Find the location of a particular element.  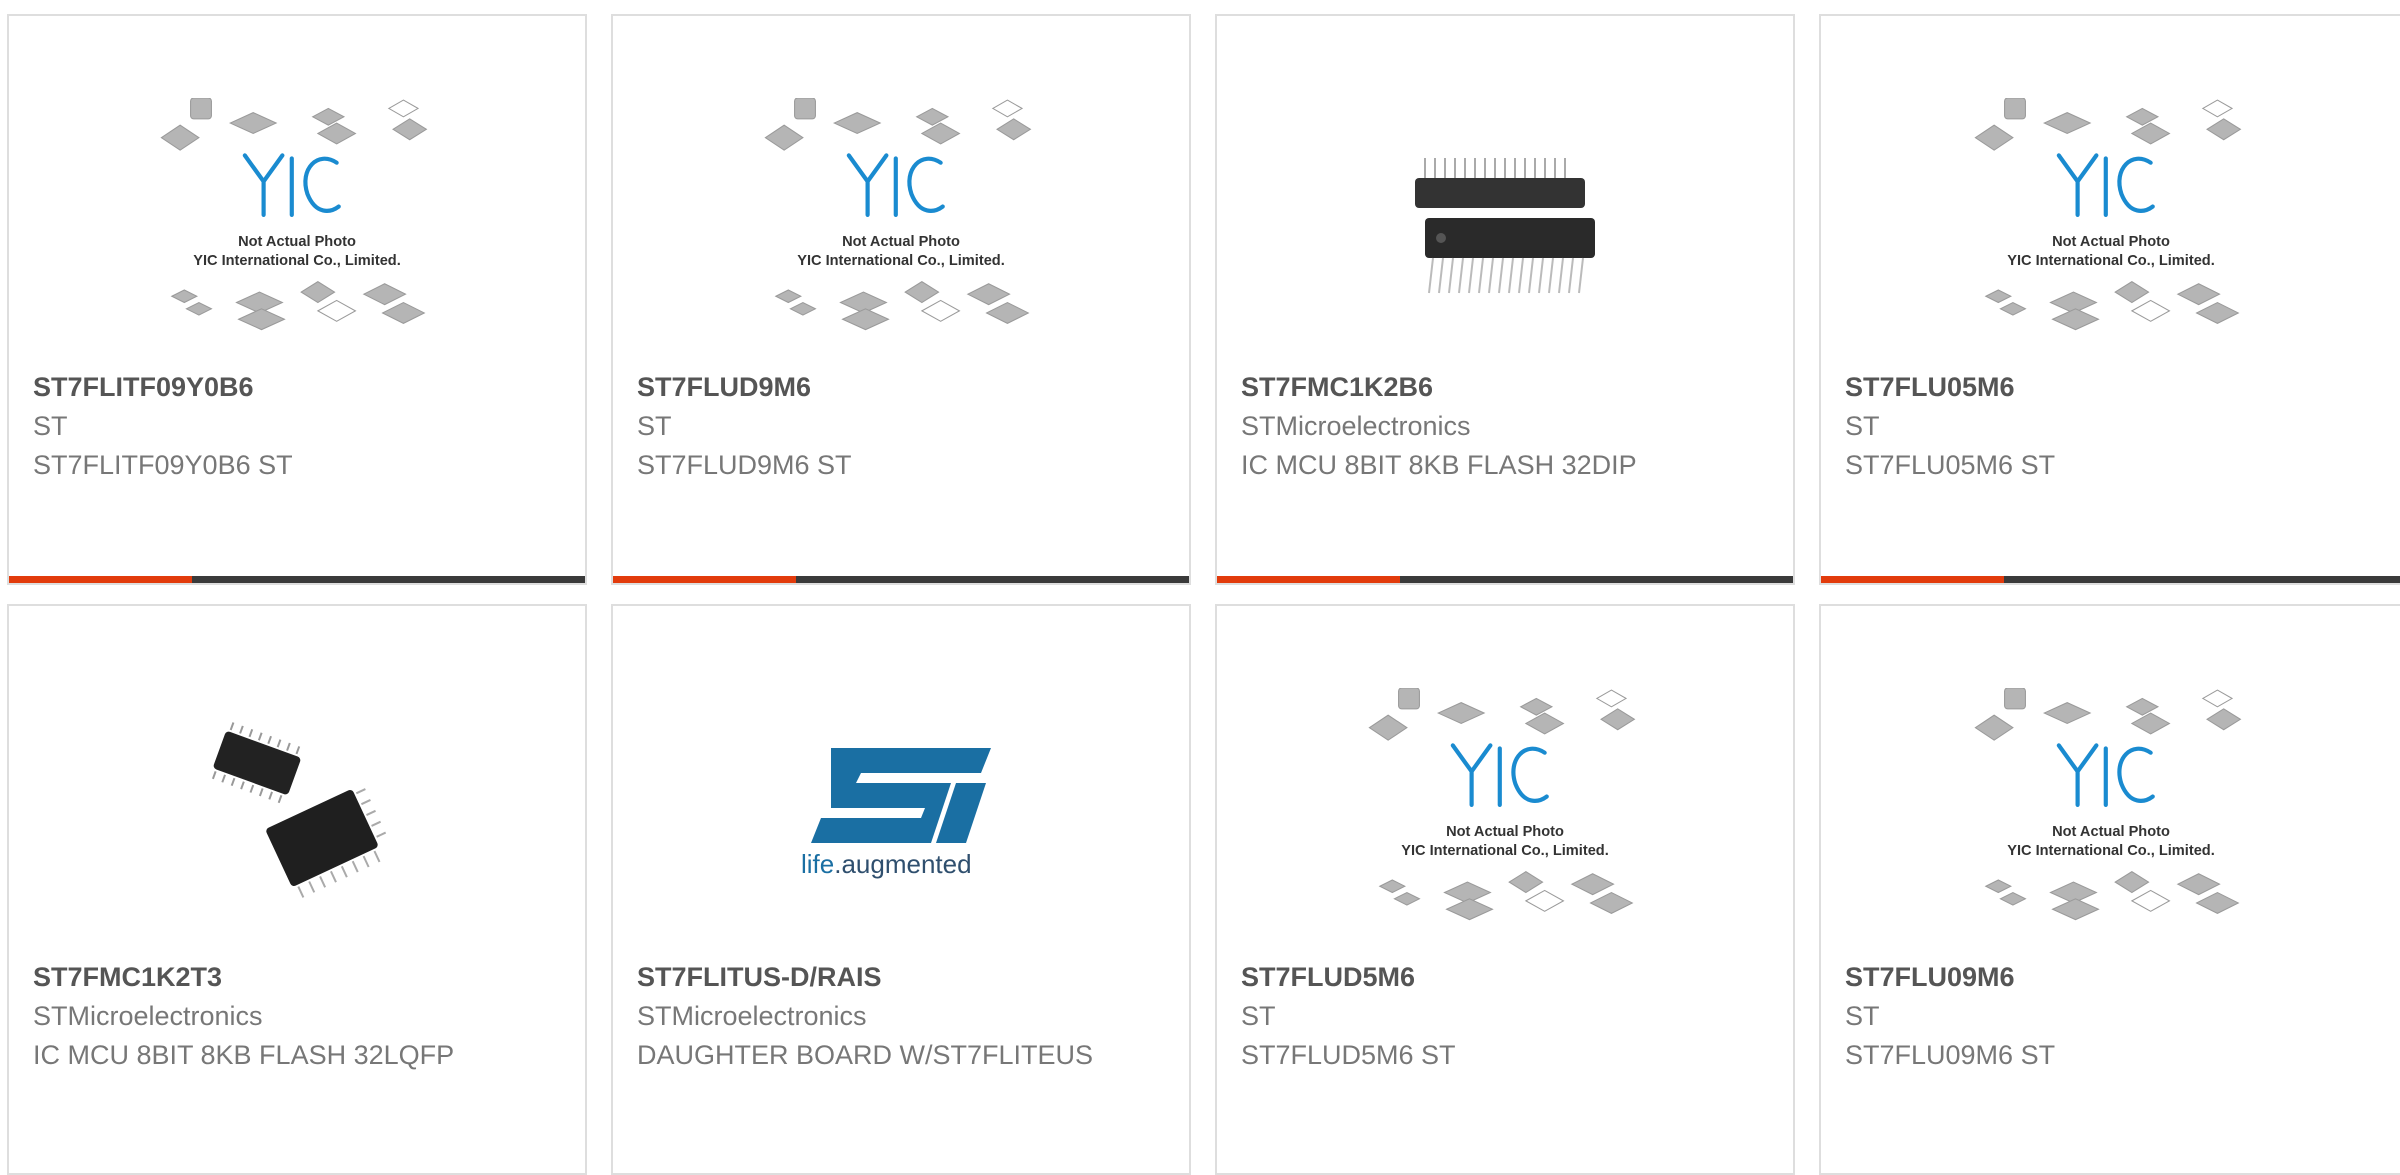

part-number: ST7FLU09M6 is located at coordinates (1930, 977).